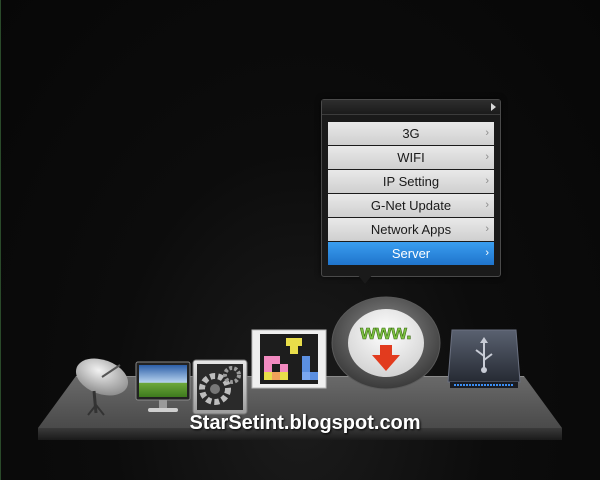 The height and width of the screenshot is (480, 600). What do you see at coordinates (305, 423) in the screenshot?
I see `watermark-text: StarSetint.blogspot.com` at bounding box center [305, 423].